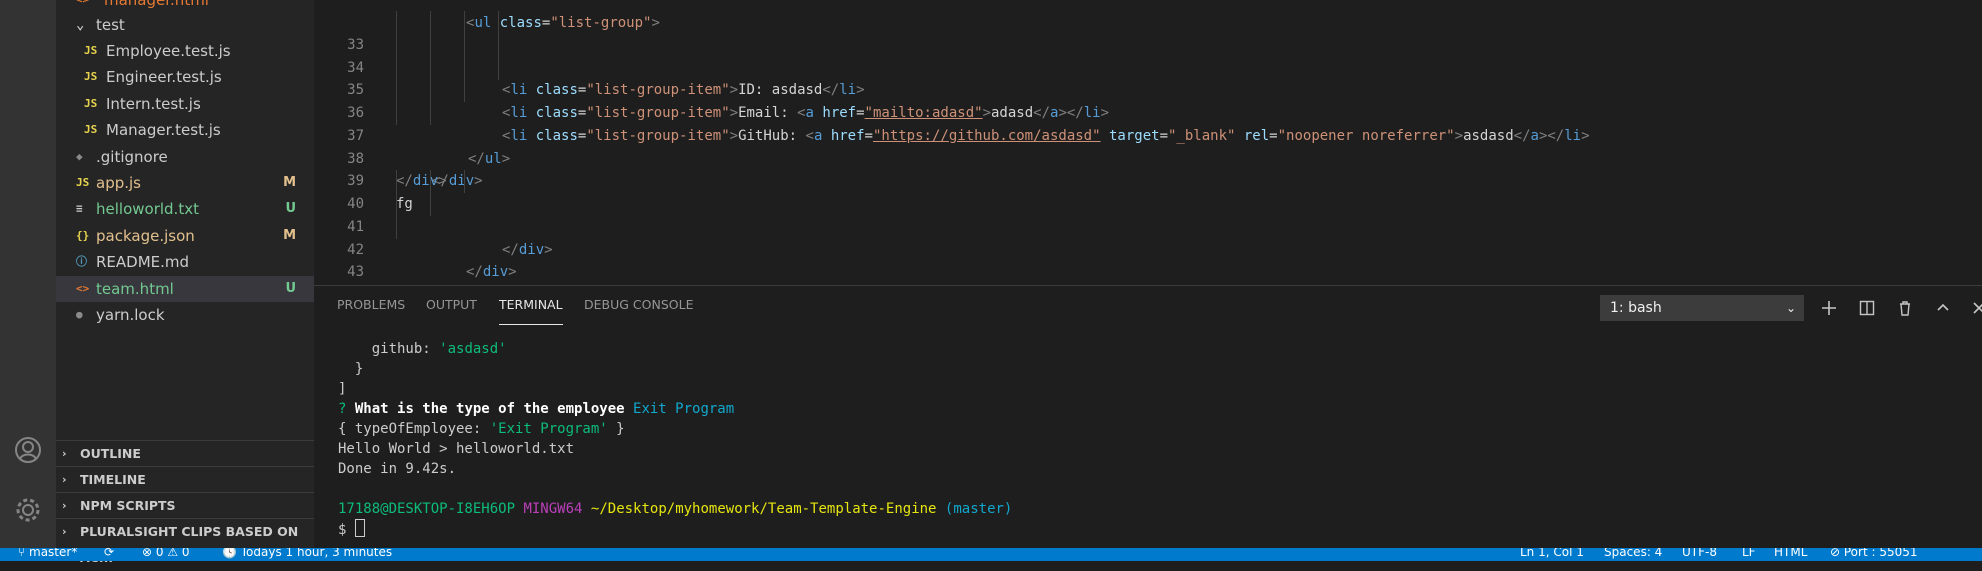  What do you see at coordinates (1974, 308) in the screenshot?
I see `close-icon` at bounding box center [1974, 308].